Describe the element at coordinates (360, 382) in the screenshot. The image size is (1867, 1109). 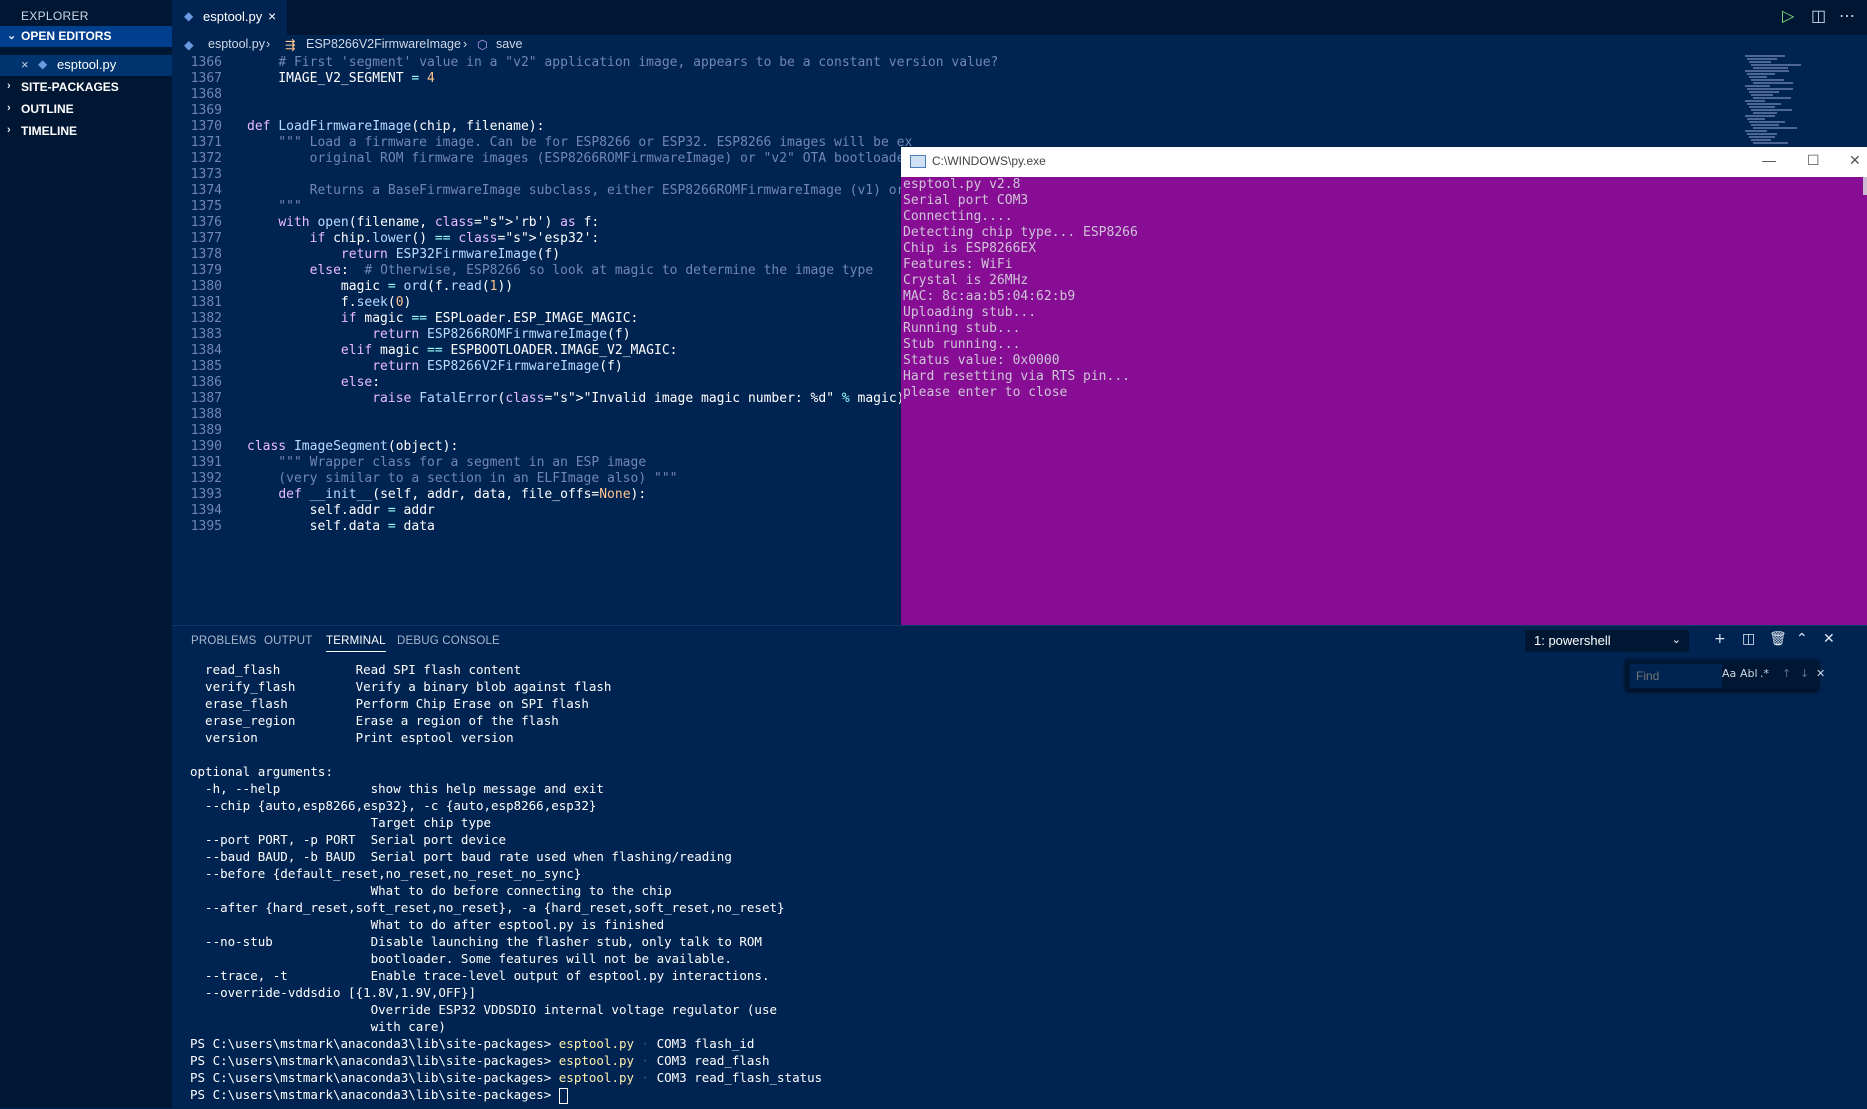
I see `line-code: else:` at that location.